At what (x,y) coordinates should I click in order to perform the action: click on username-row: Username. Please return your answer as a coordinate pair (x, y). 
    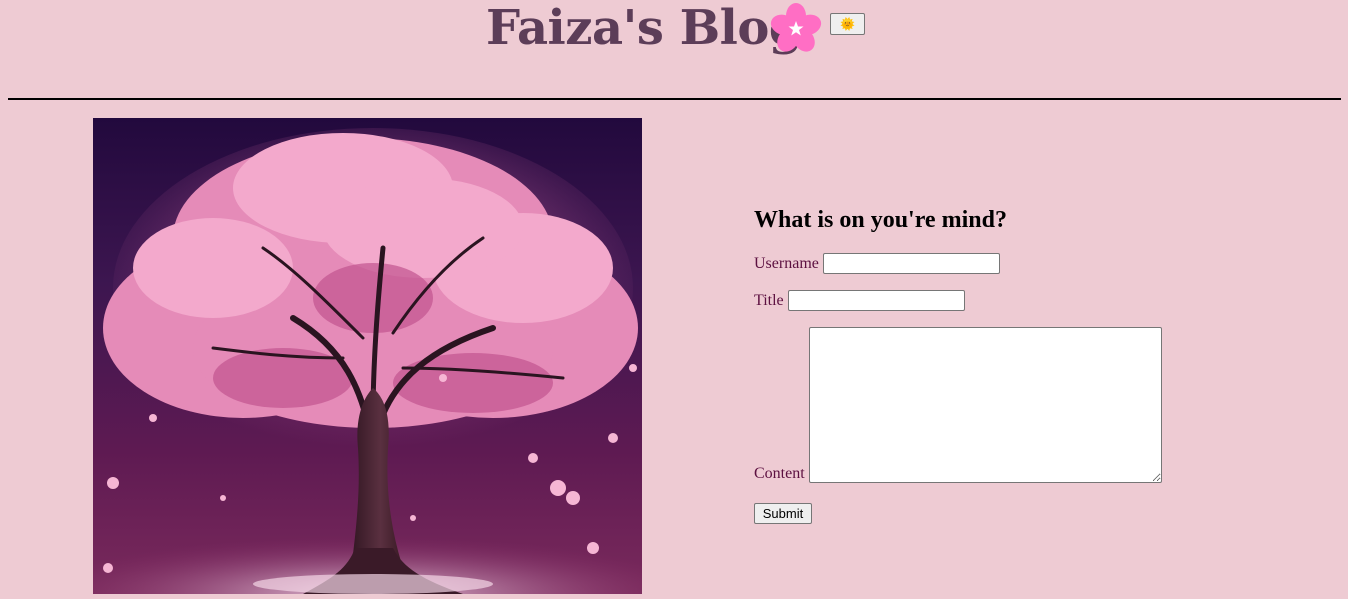
    Looking at the image, I should click on (877, 263).